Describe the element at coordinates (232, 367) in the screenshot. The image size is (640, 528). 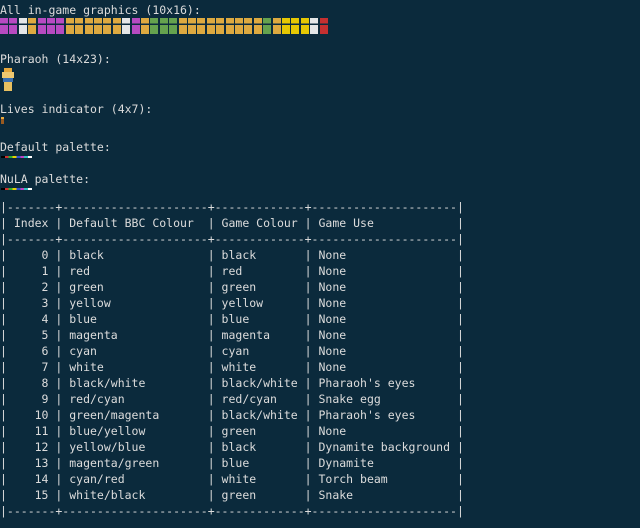
I see `table-row: | 7 | white | white | None |` at that location.